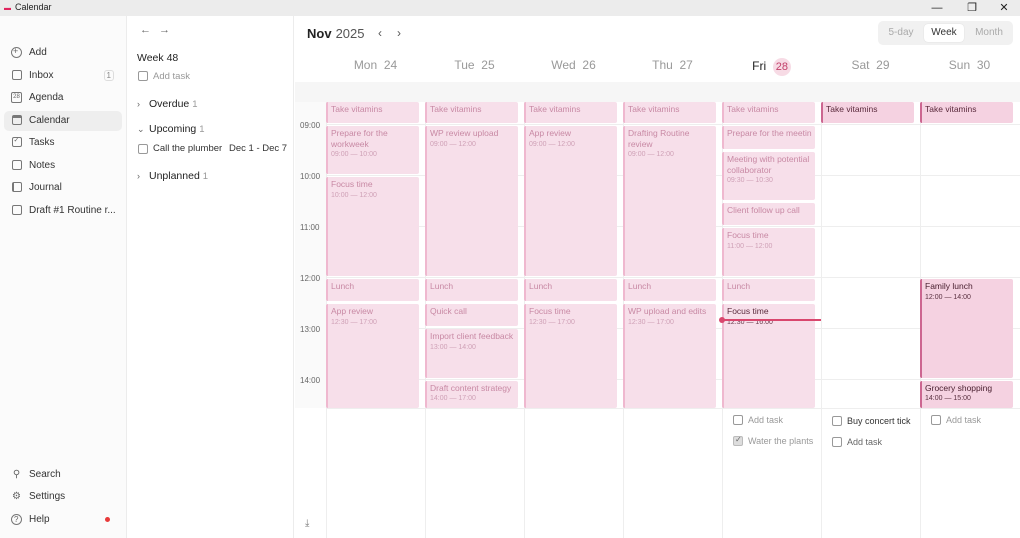 The width and height of the screenshot is (1020, 538). What do you see at coordinates (471, 353) in the screenshot?
I see `event-card: Import client feedback 13:00 — 14:00` at bounding box center [471, 353].